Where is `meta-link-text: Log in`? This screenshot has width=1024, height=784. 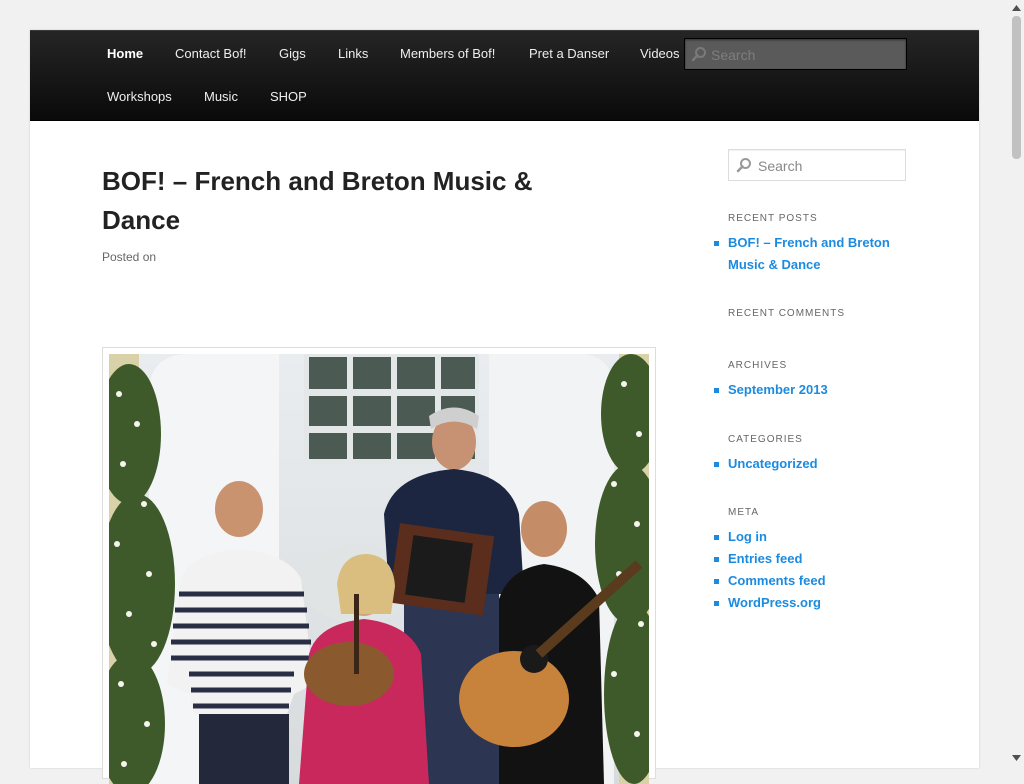
meta-link-text: Log in is located at coordinates (747, 536).